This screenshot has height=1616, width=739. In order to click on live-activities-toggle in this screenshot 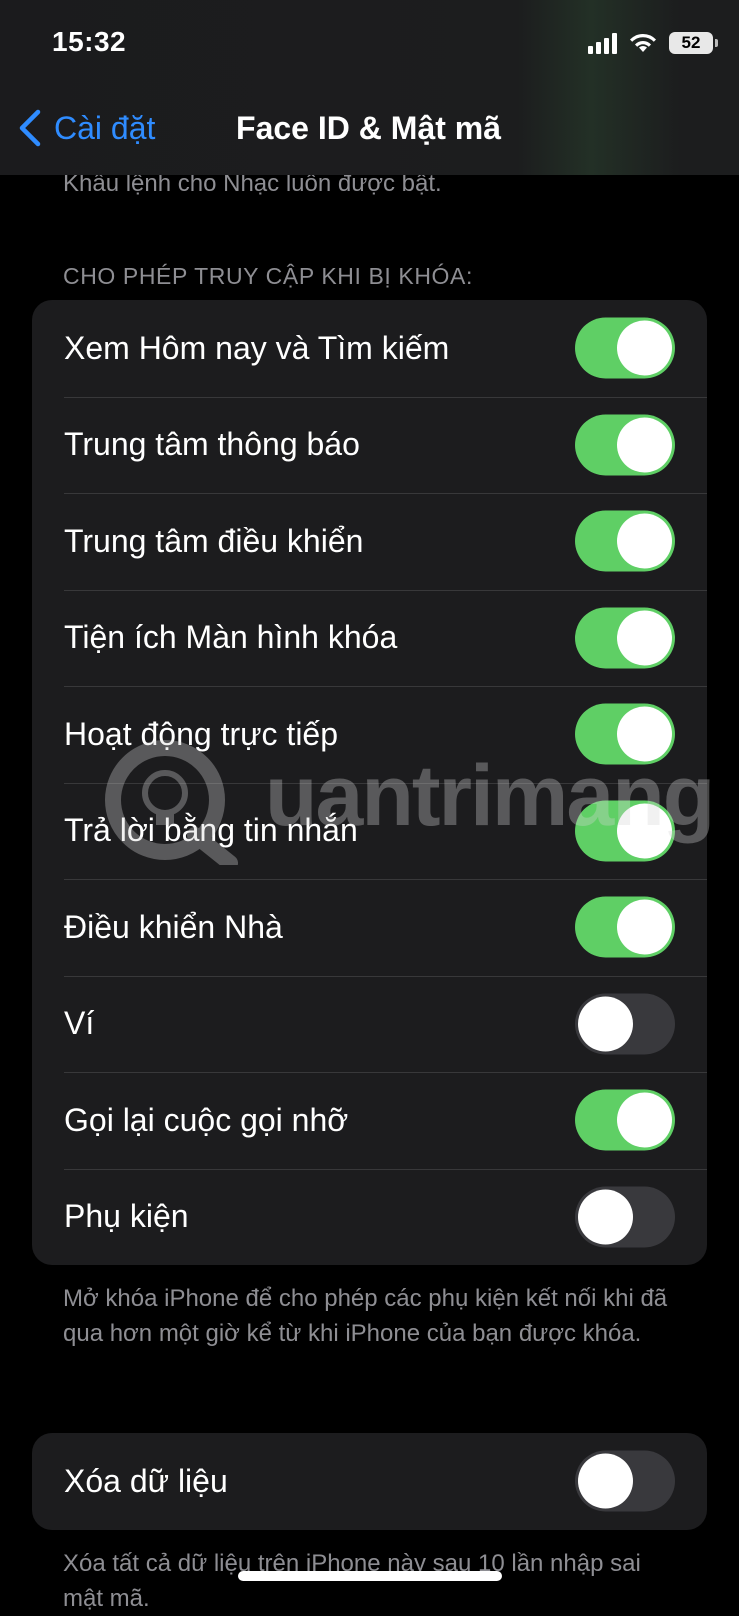, I will do `click(625, 734)`.